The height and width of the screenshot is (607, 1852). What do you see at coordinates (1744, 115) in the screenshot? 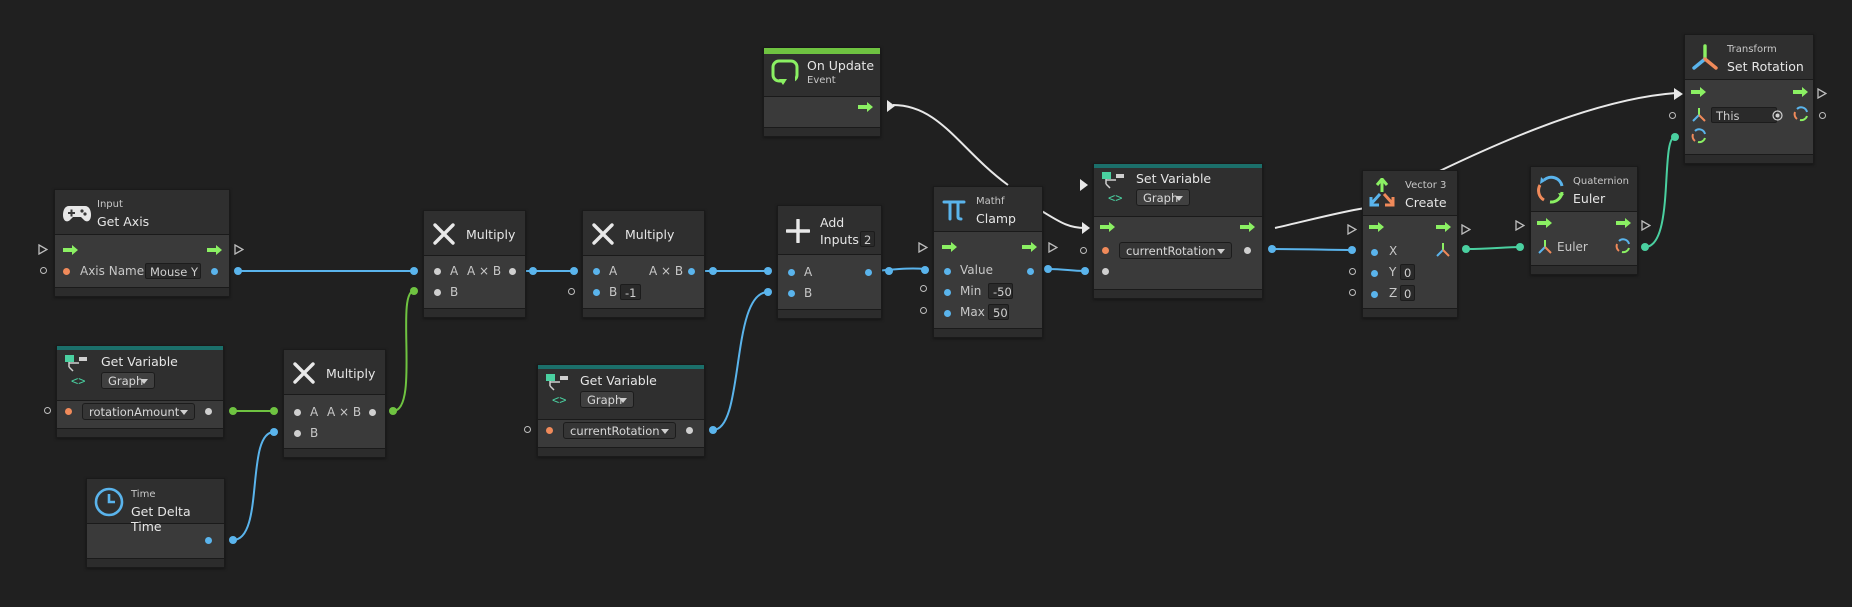
I see `target-field: This` at bounding box center [1744, 115].